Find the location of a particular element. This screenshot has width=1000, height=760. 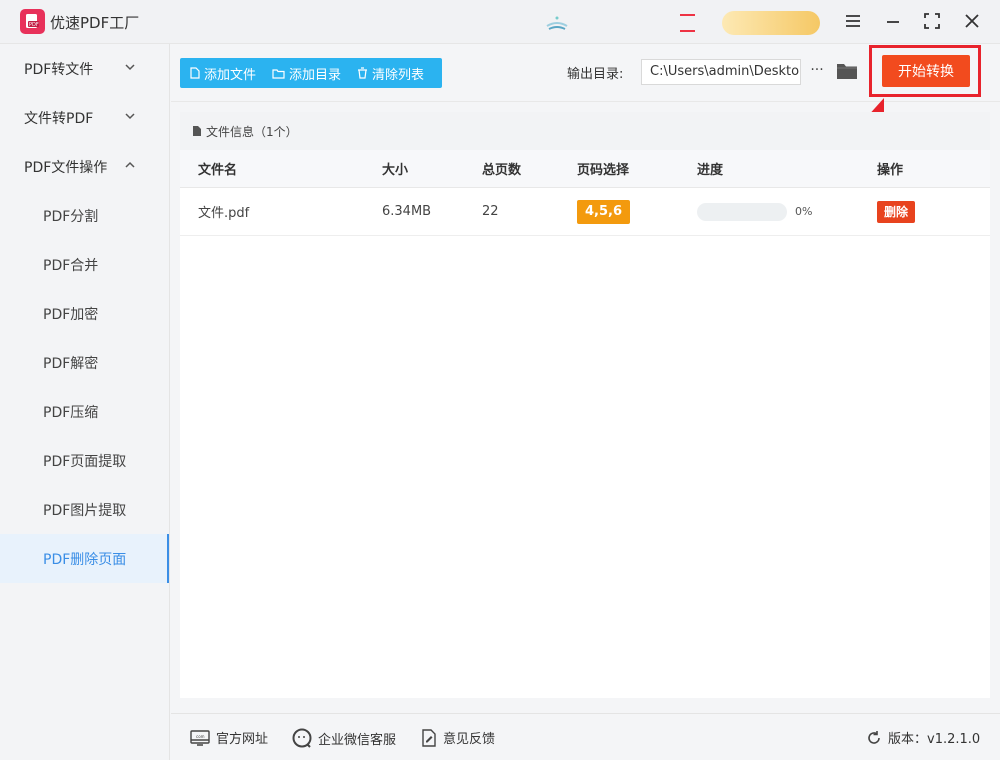

chat-icon is located at coordinates (302, 738).